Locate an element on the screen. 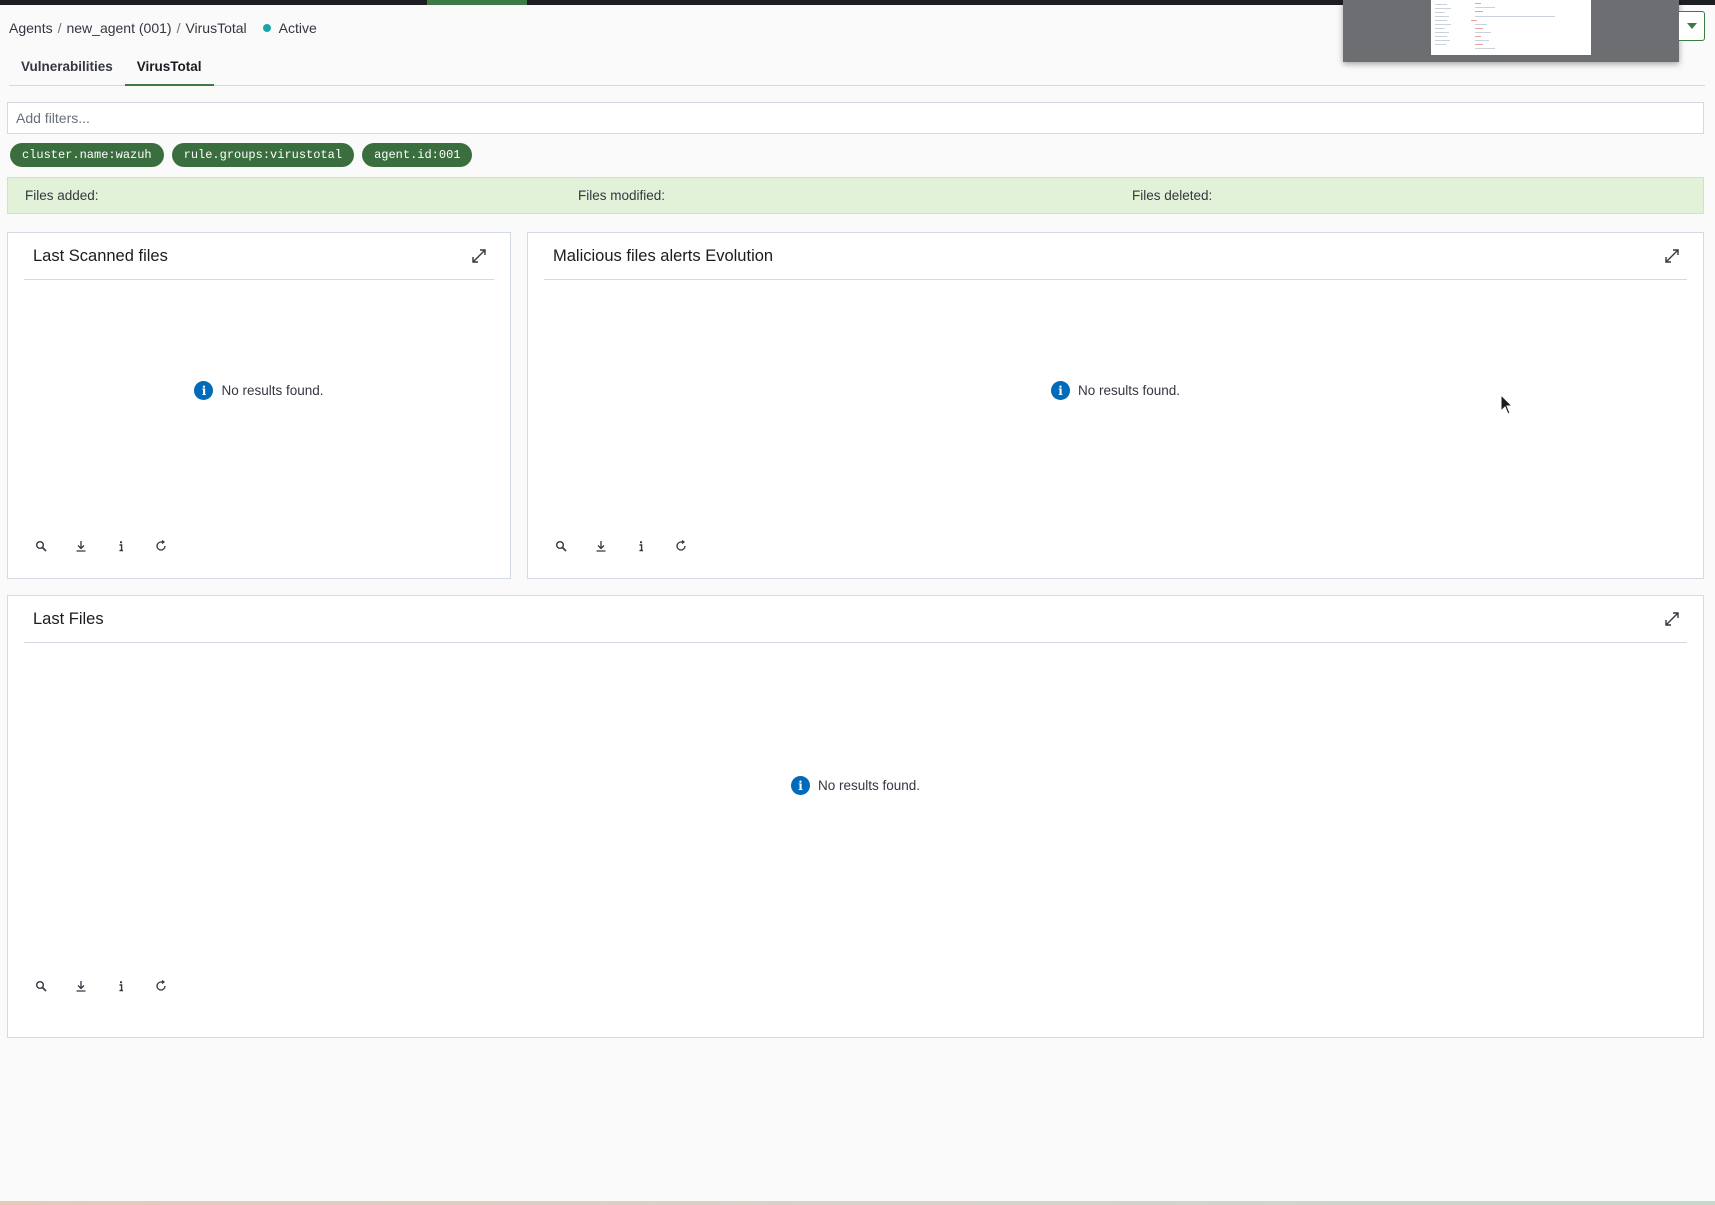  filter-pill-cluster: cluster.name:wazuh is located at coordinates (87, 155).